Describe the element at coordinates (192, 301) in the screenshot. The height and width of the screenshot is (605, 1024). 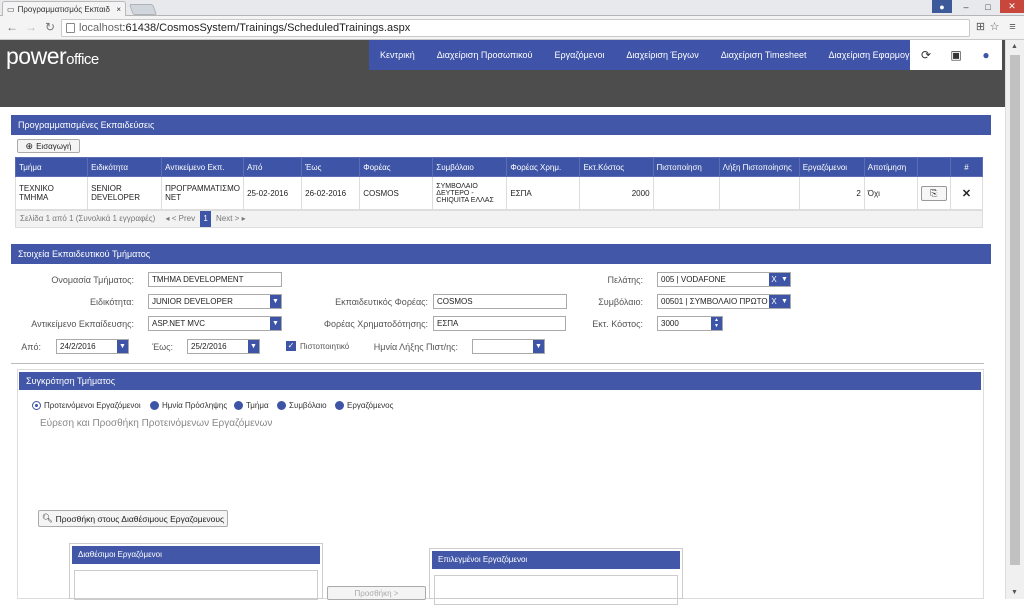
I see `specialty-value: JUNIOR DEVELOPER` at that location.